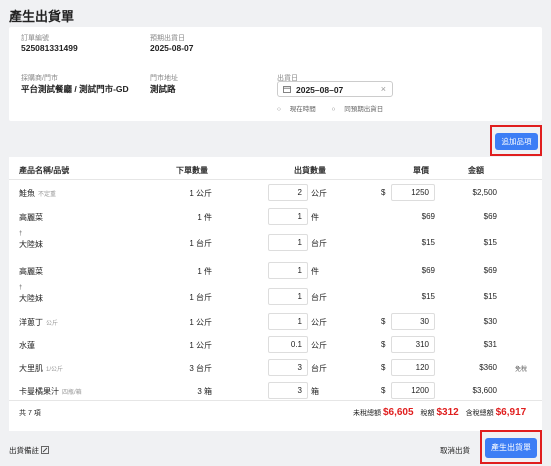  Describe the element at coordinates (287, 90) in the screenshot. I see `calendar-icon` at that location.